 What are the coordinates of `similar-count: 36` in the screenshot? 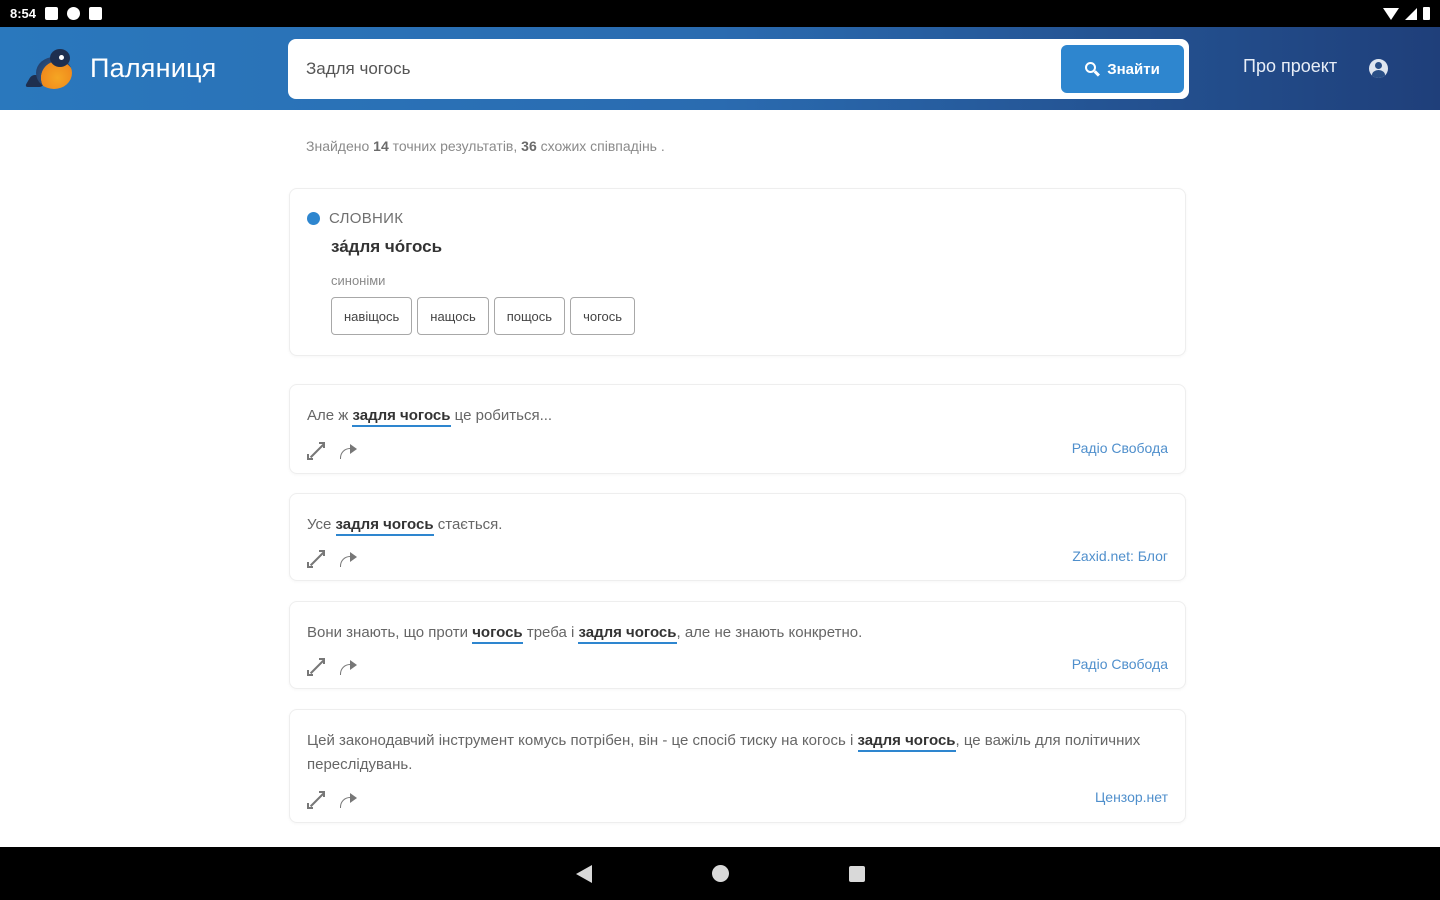 It's located at (529, 146).